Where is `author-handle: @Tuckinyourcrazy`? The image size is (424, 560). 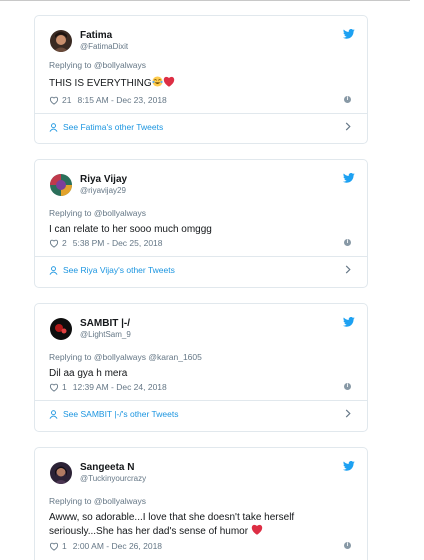
author-handle: @Tuckinyourcrazy is located at coordinates (113, 478).